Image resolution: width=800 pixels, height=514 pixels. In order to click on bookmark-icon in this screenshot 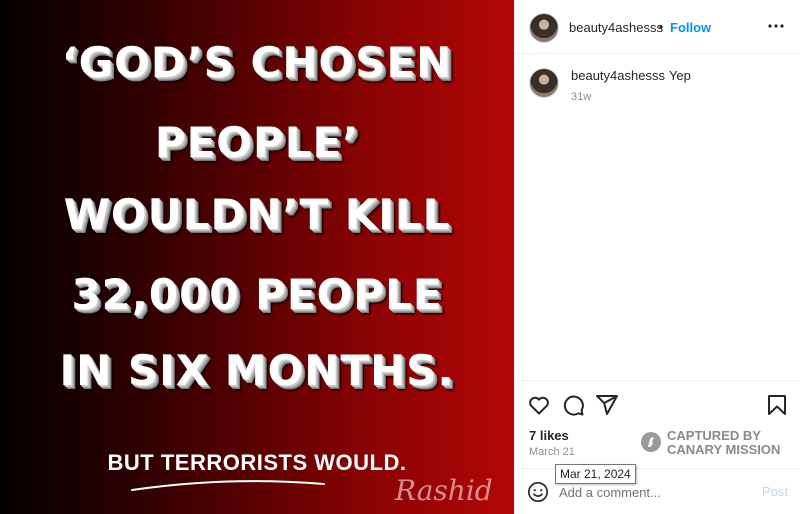, I will do `click(777, 405)`.